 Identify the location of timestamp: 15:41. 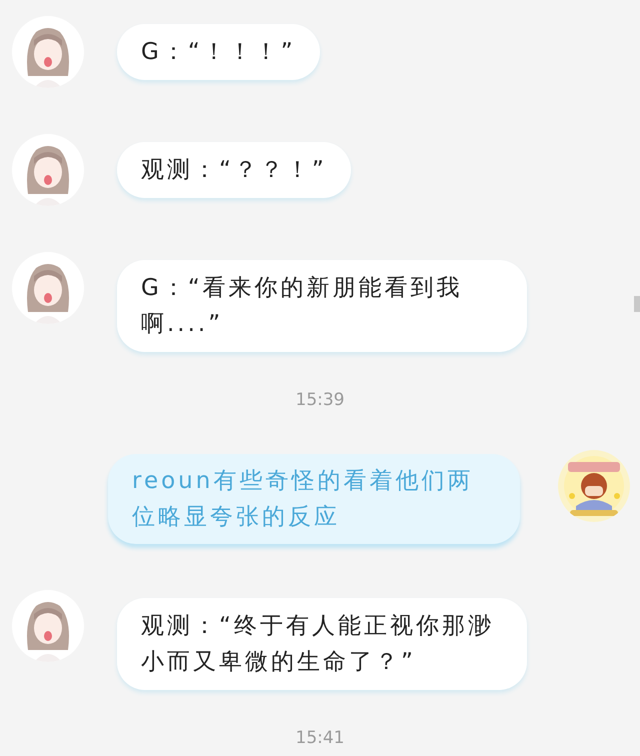
(320, 738).